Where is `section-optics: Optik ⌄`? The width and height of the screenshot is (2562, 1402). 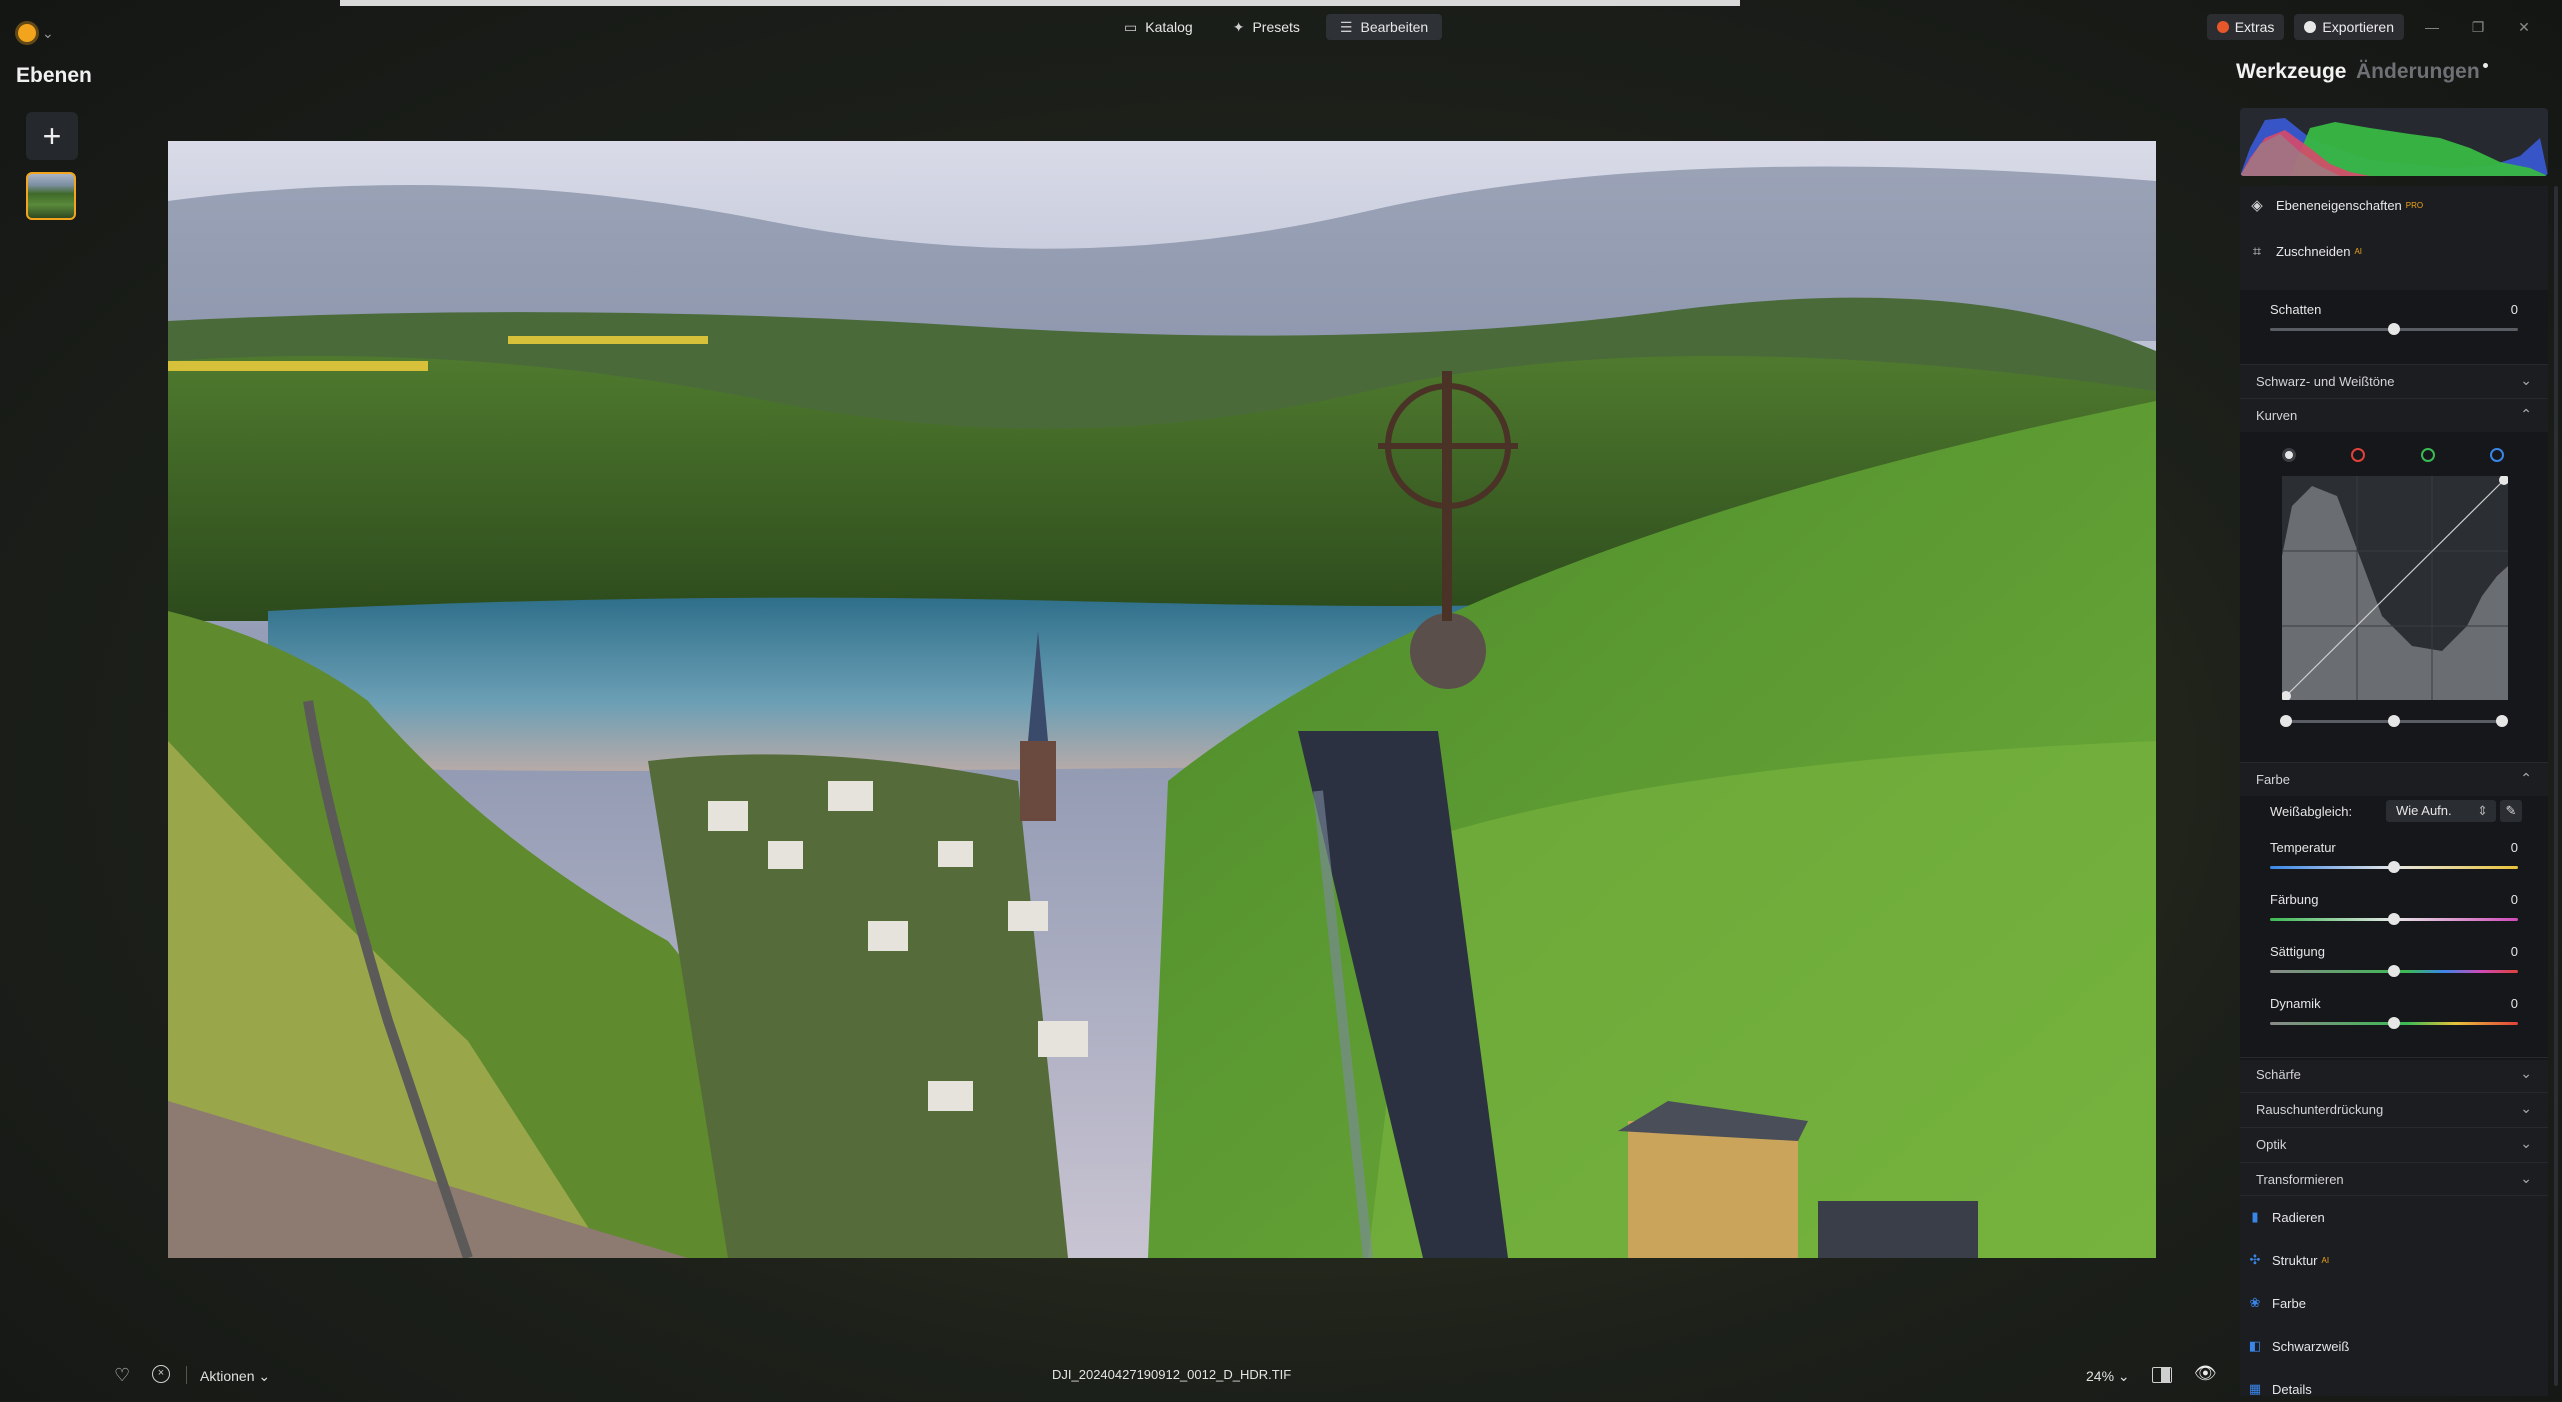
section-optics: Optik ⌄ is located at coordinates (2394, 1144).